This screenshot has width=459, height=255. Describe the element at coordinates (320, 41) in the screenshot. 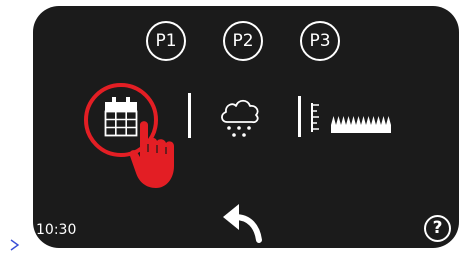

I see `program-p3-button: P3` at that location.